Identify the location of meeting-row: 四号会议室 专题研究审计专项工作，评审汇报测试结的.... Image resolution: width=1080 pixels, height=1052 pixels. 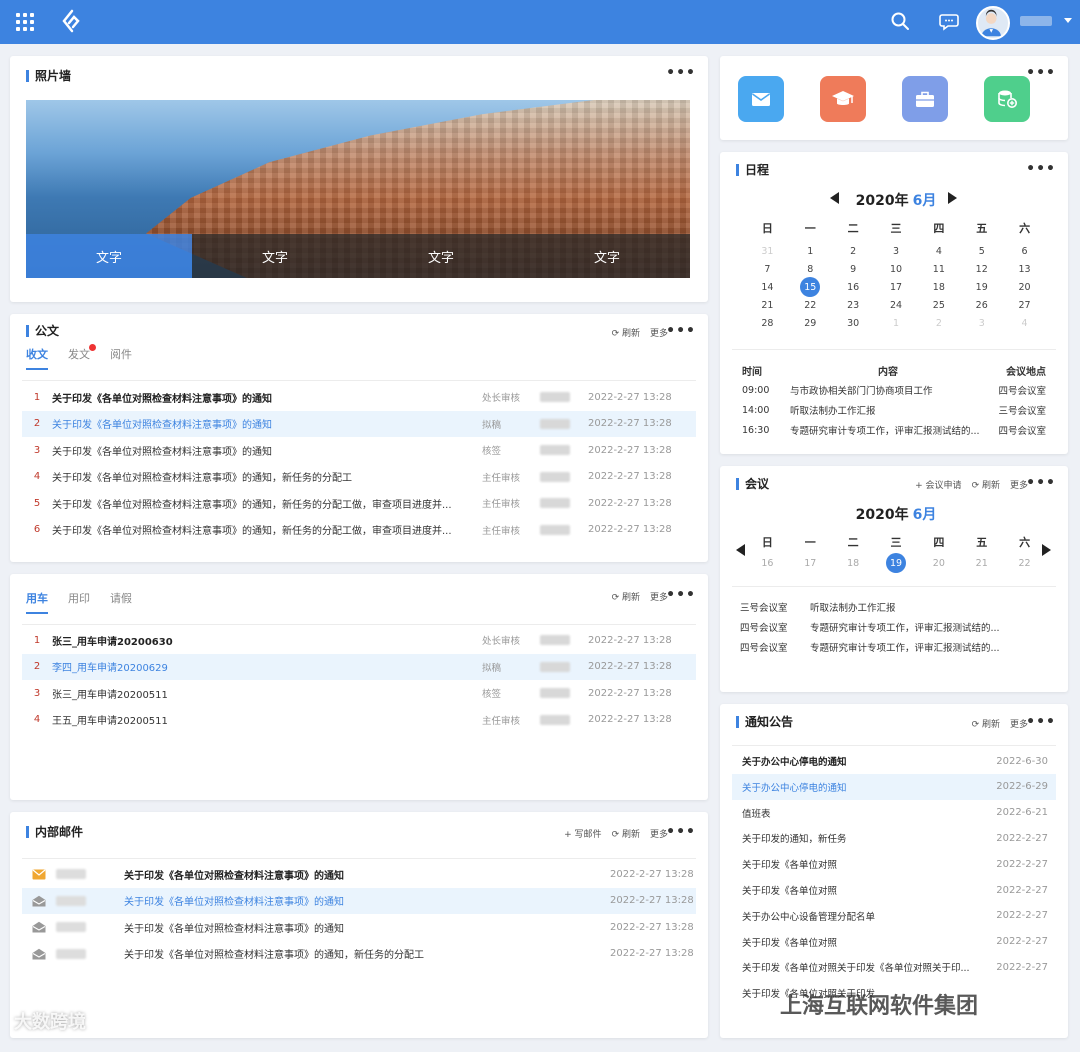
(894, 647).